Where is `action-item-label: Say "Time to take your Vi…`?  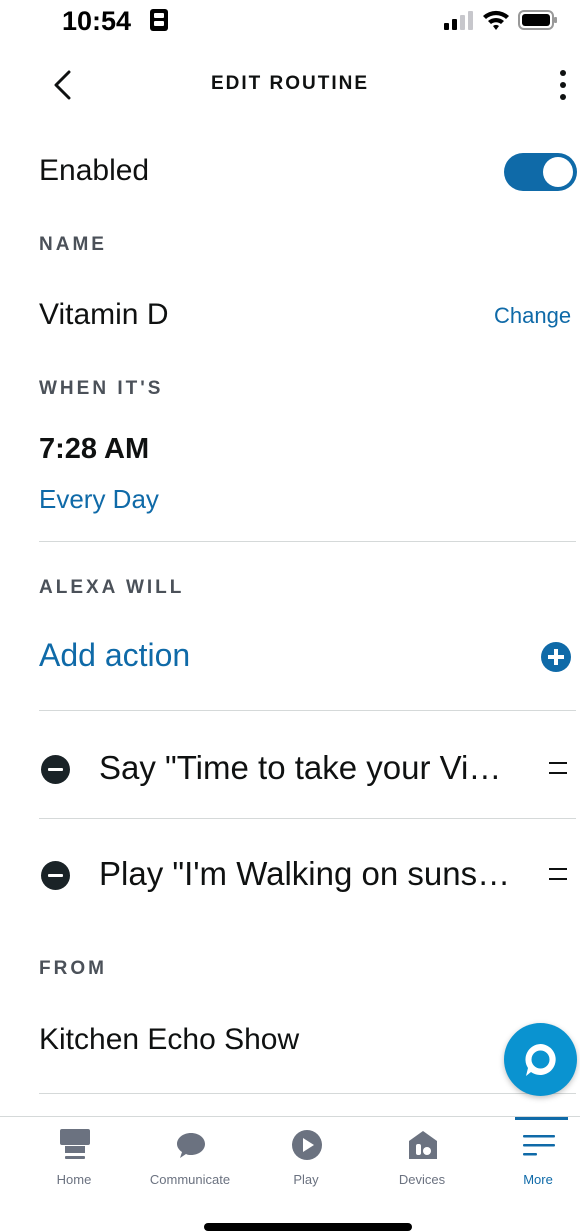 action-item-label: Say "Time to take your Vi… is located at coordinates (300, 768).